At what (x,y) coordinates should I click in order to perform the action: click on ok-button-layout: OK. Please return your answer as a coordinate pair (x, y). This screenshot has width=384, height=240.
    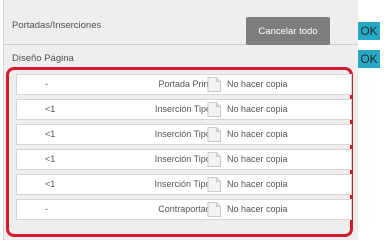
    Looking at the image, I should click on (369, 59).